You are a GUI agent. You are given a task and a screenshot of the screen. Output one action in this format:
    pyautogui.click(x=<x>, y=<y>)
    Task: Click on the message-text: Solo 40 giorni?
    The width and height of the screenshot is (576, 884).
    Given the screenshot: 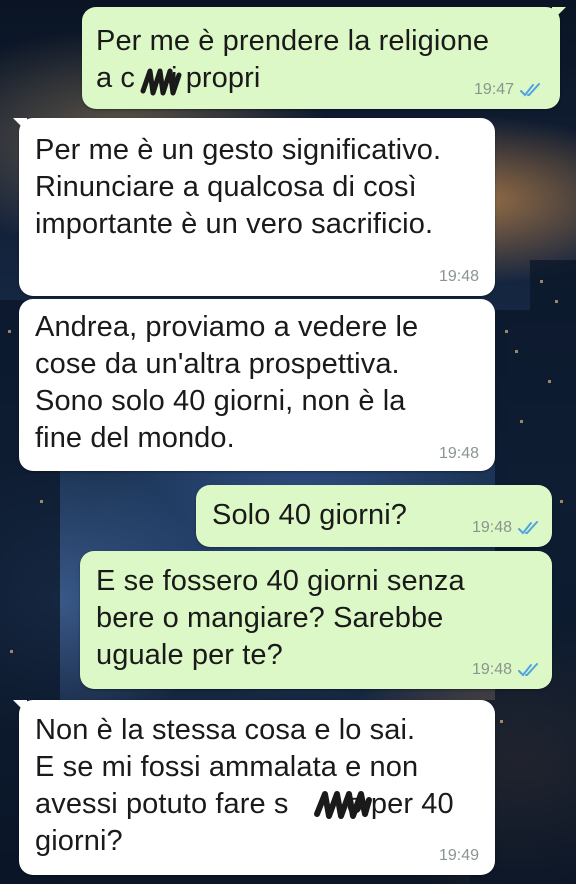 What is the action you would take?
    pyautogui.click(x=309, y=515)
    